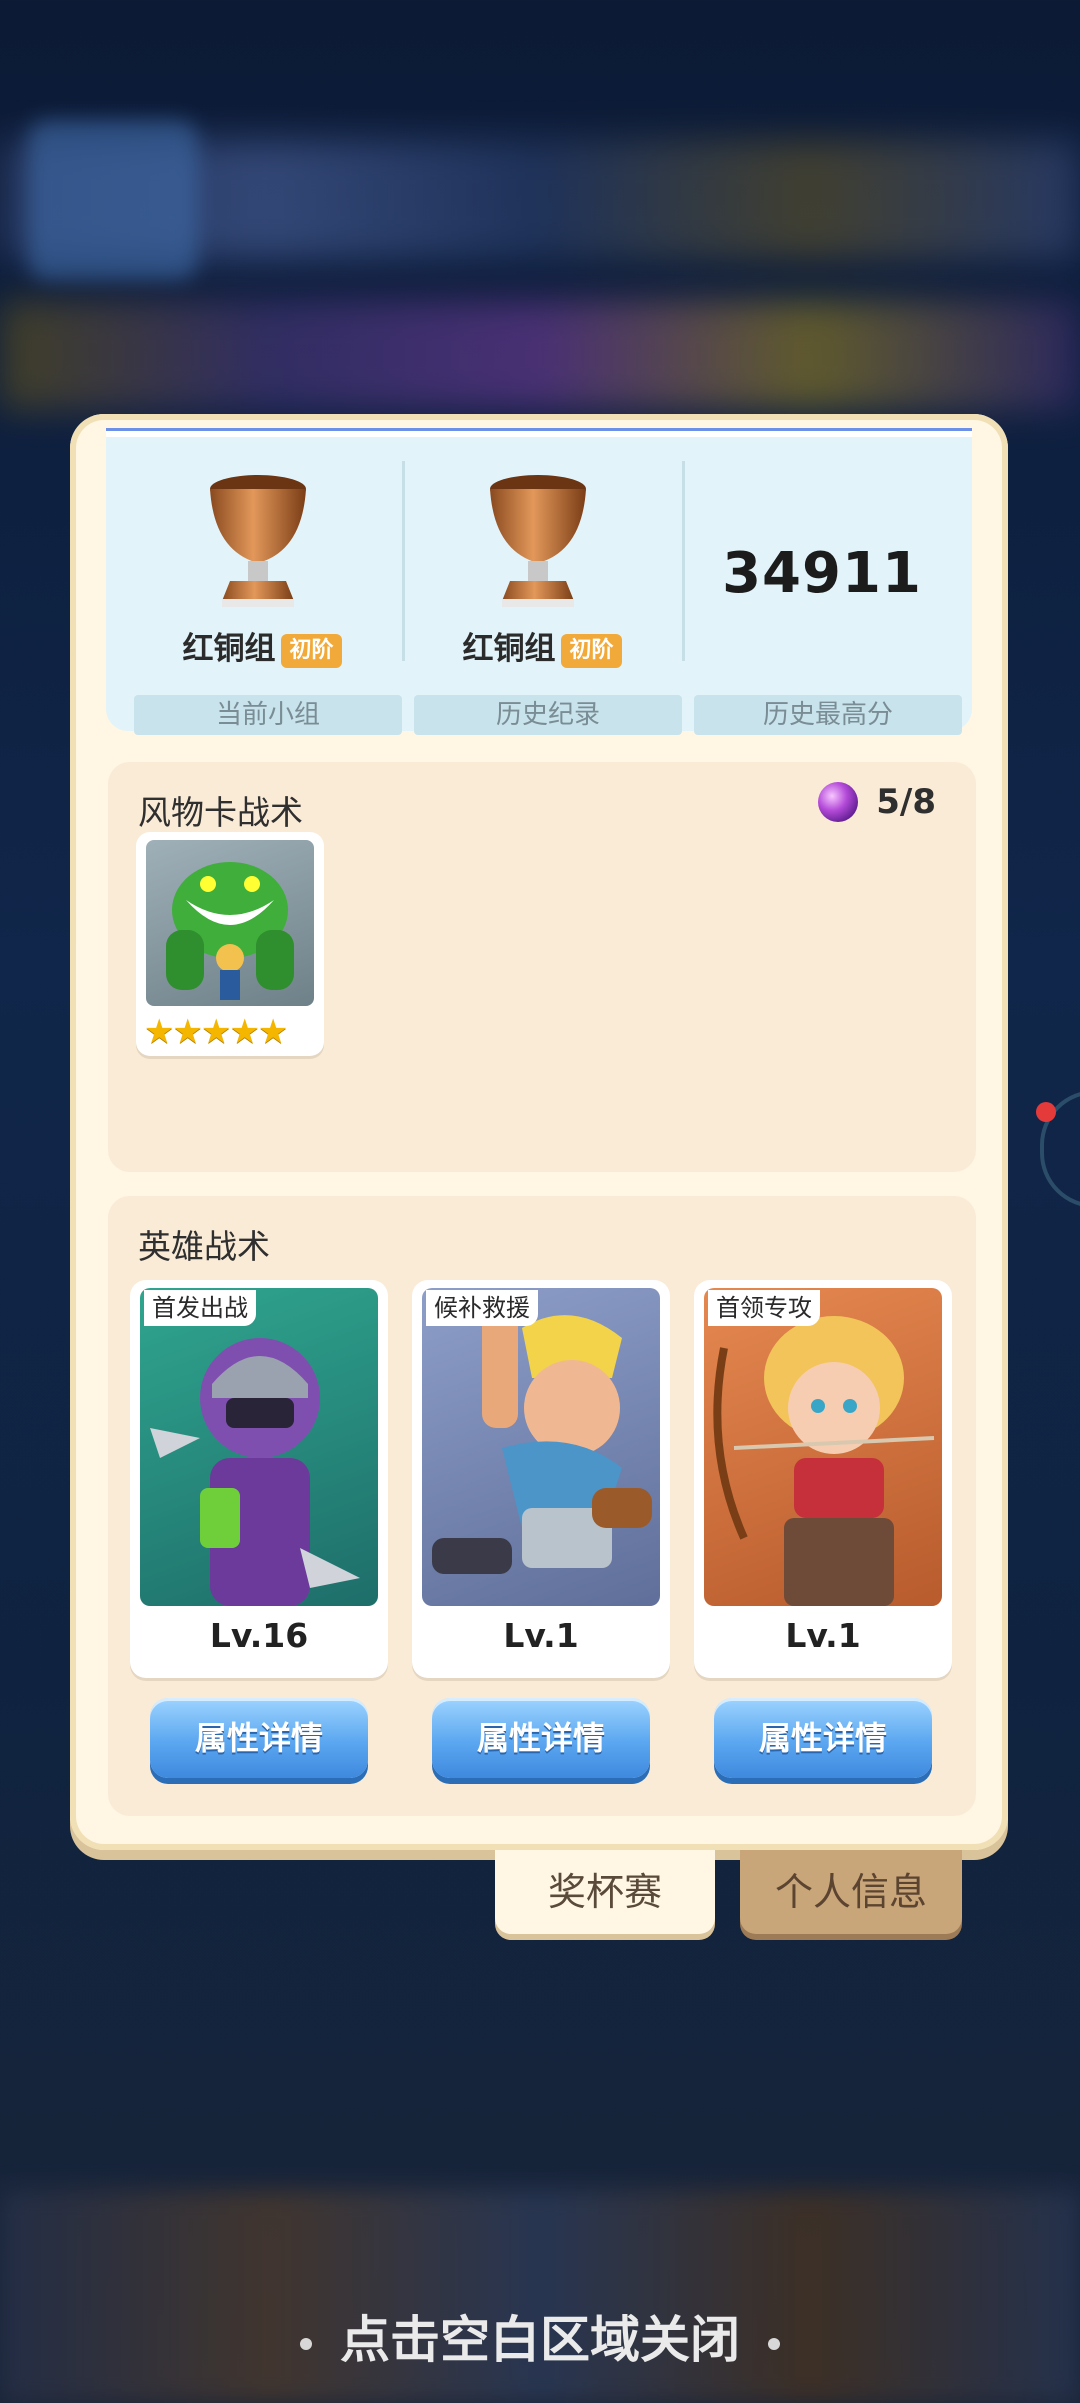  Describe the element at coordinates (204, 1246) in the screenshot. I see `hero-tactics-title: 英雄战术` at that location.